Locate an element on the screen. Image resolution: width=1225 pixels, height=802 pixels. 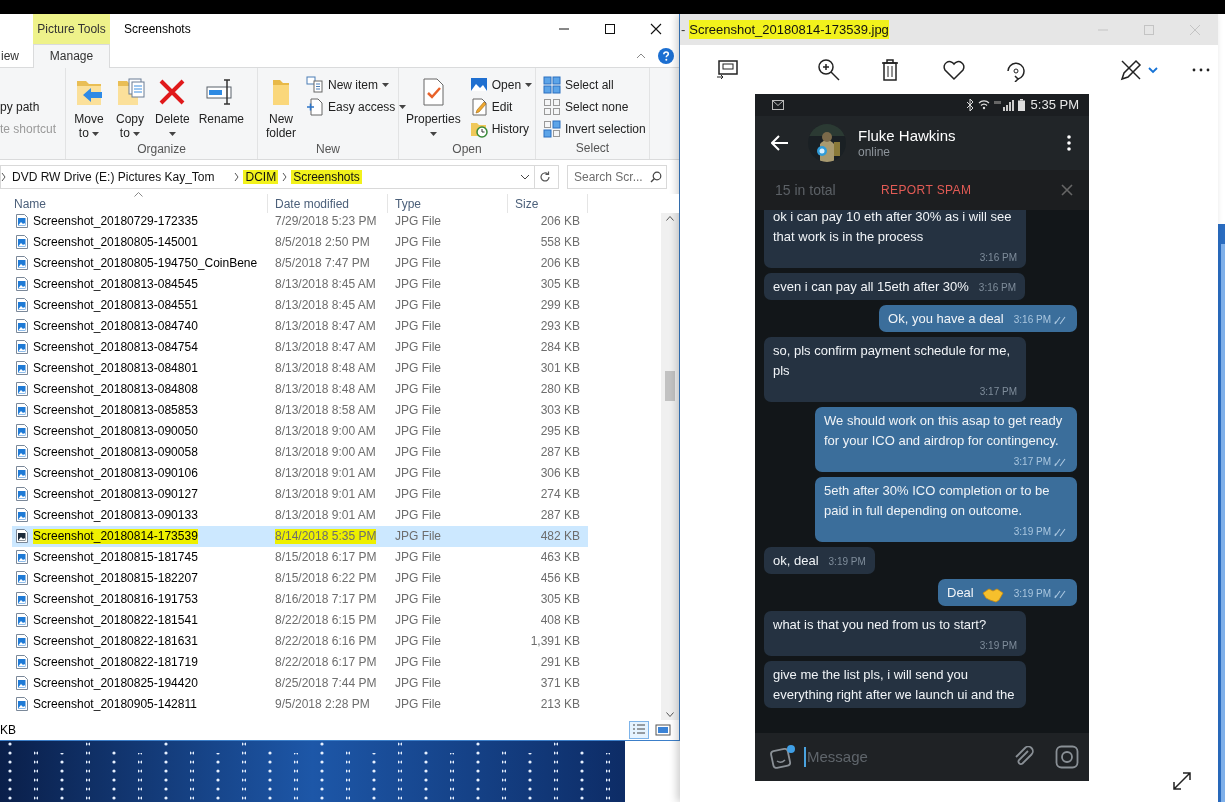
ribbon-button: Rename is located at coordinates (221, 108).